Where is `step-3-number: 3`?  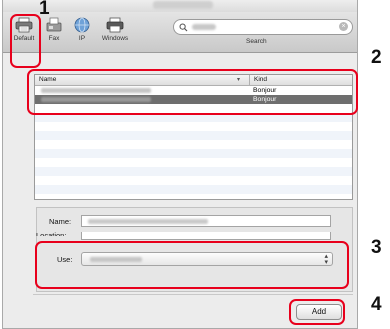 step-3-number: 3 is located at coordinates (376, 247).